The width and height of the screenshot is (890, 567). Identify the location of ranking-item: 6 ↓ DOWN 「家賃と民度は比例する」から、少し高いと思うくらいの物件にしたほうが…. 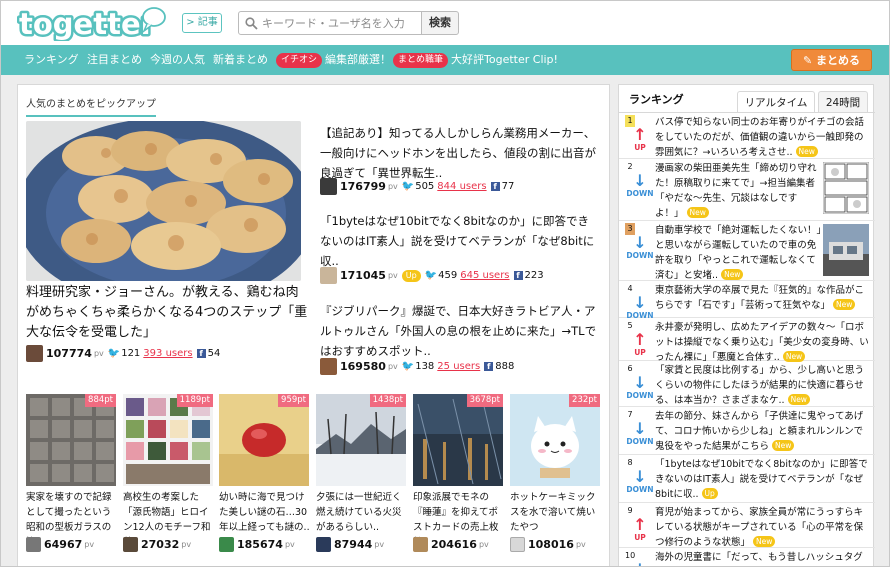
(747, 384).